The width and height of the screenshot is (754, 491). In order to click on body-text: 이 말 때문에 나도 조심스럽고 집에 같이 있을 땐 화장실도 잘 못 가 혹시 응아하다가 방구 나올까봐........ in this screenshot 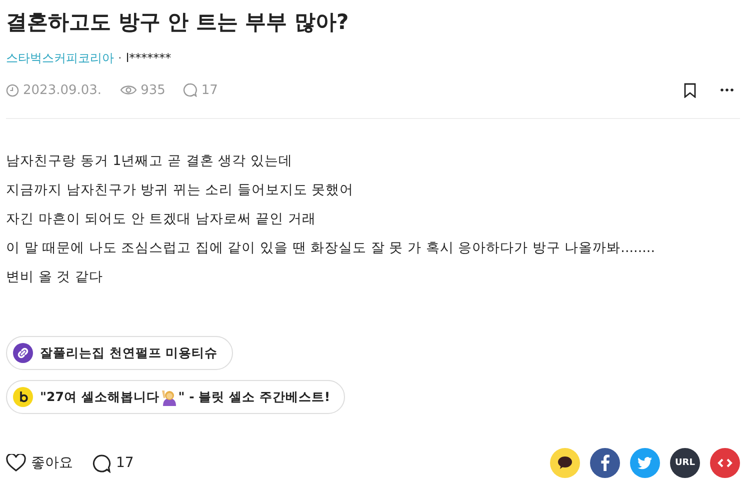, I will do `click(331, 248)`.